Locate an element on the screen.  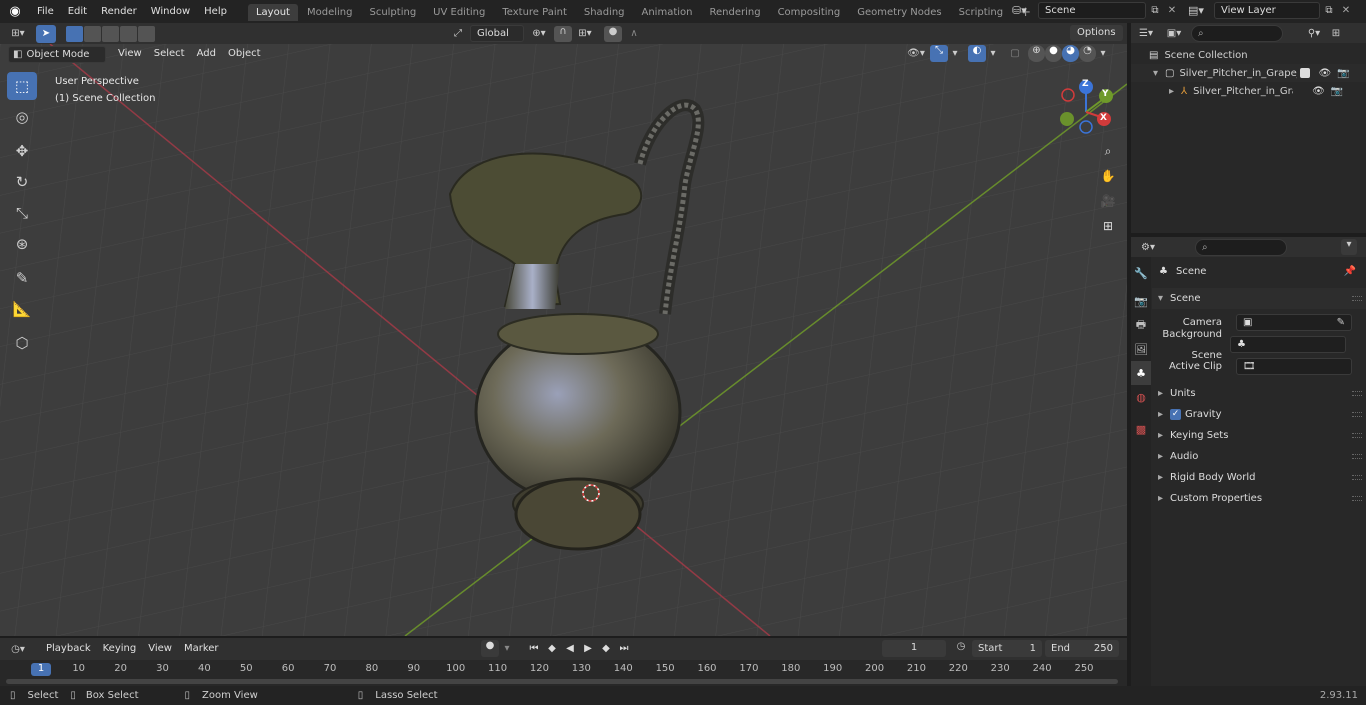
properties-options-icon: ▾ is located at coordinates (1349, 247).